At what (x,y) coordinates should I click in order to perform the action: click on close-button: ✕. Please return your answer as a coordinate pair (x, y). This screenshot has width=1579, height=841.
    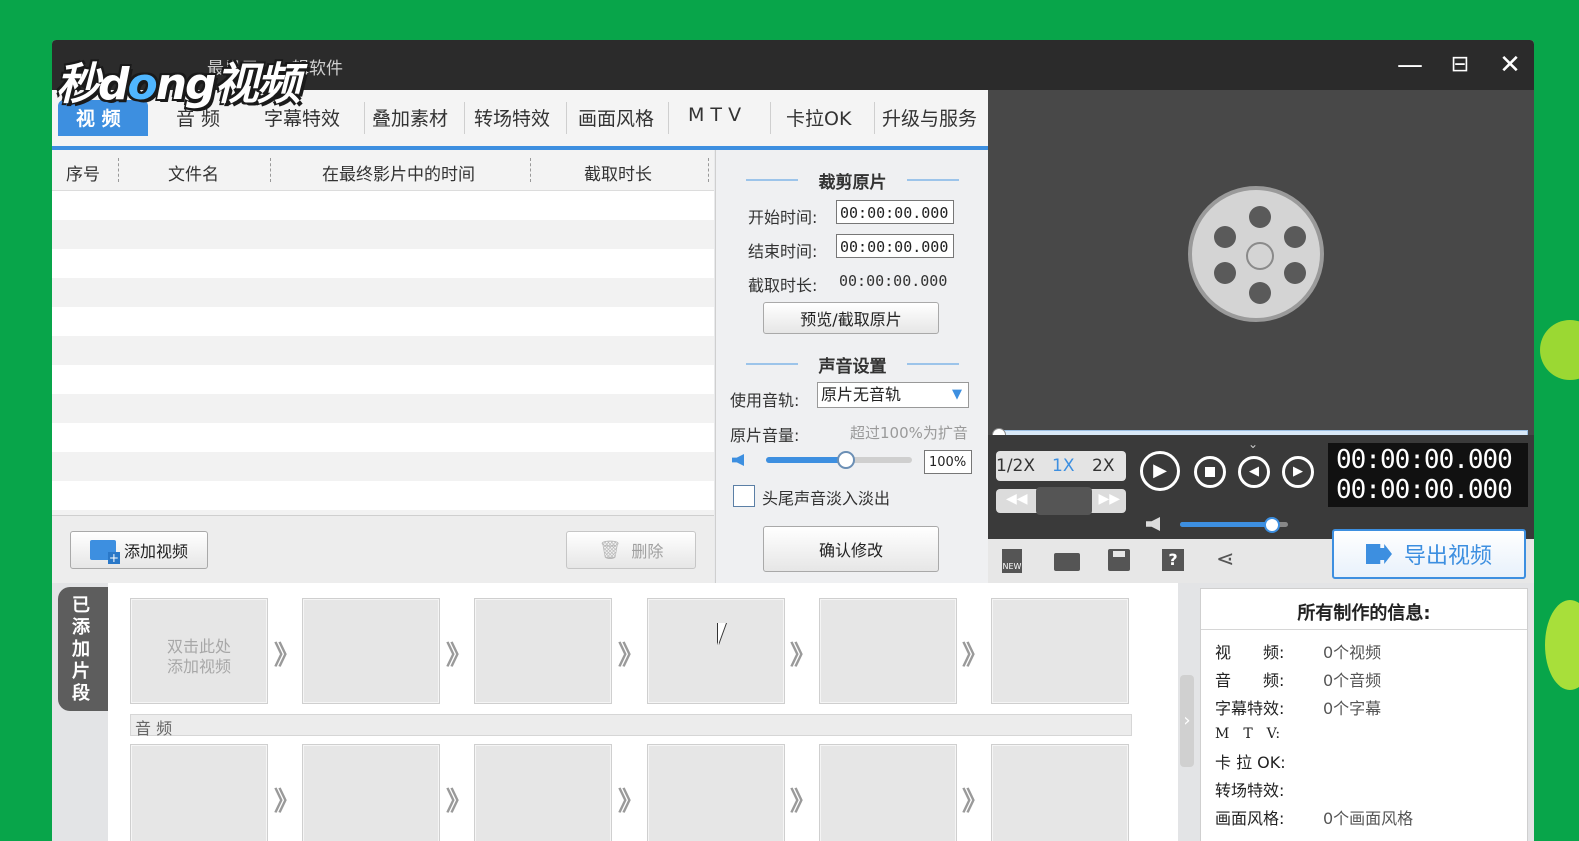
    Looking at the image, I should click on (1510, 65).